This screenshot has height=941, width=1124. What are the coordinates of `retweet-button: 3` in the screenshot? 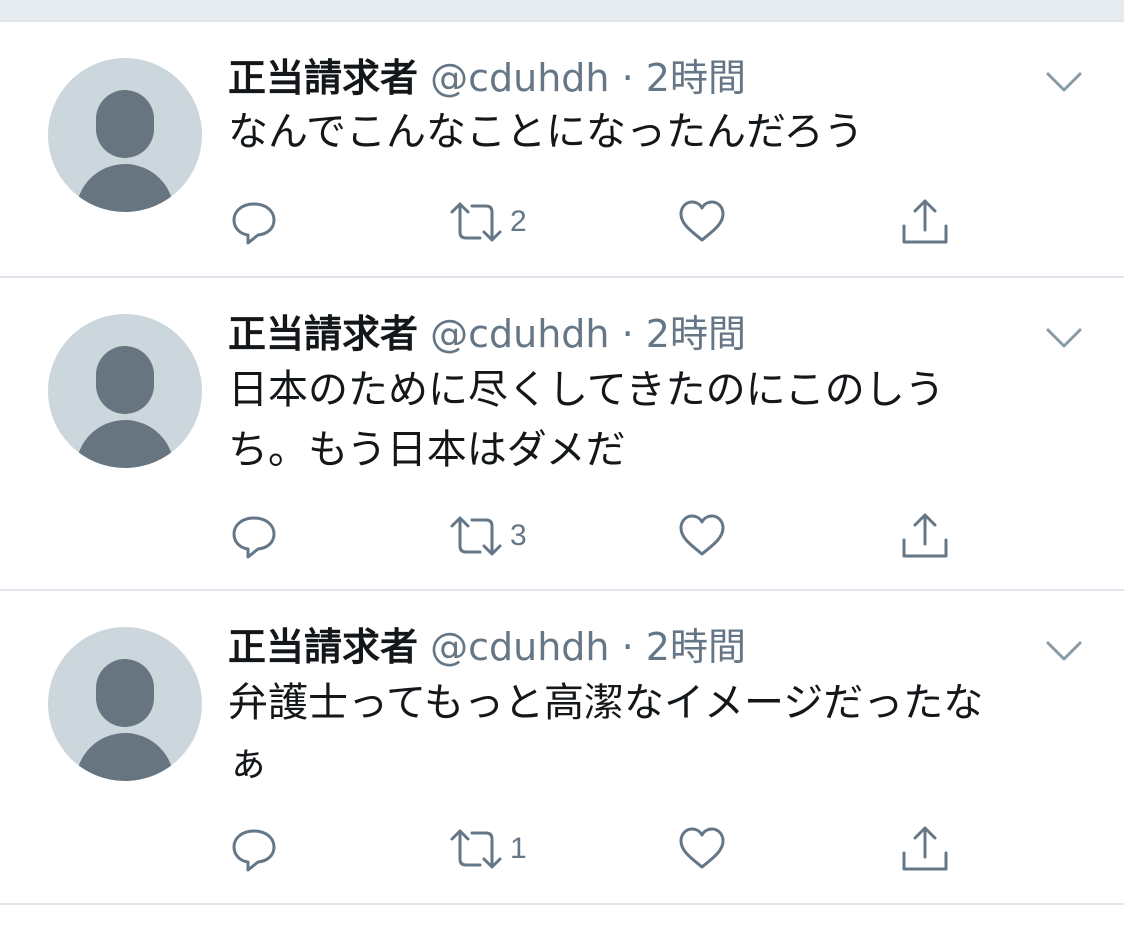 It's located at (487, 536).